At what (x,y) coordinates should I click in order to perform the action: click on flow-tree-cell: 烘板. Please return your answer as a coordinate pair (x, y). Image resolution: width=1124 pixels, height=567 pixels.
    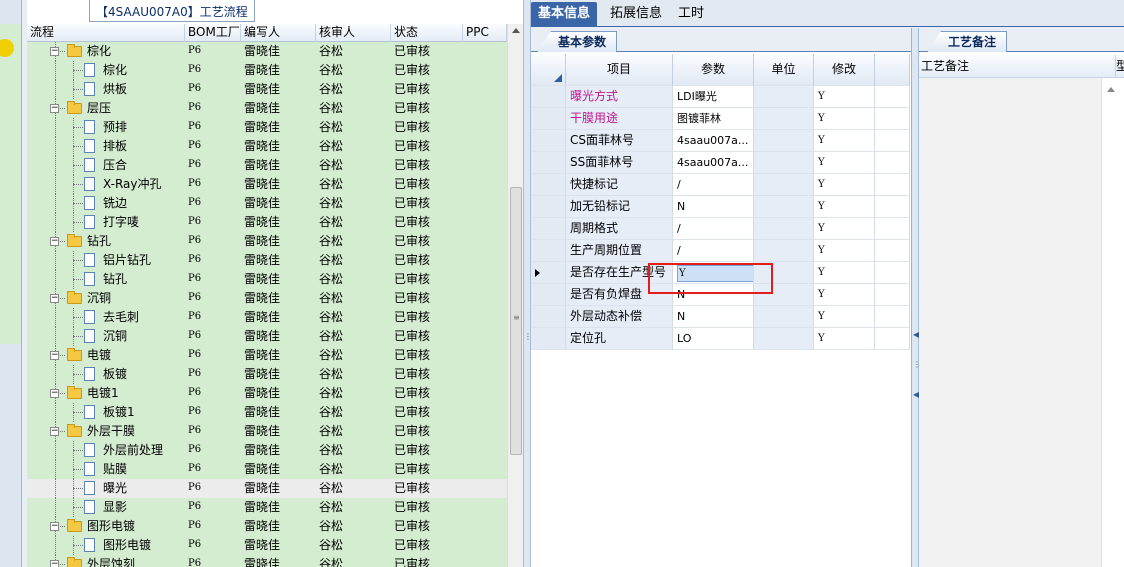
    Looking at the image, I should click on (106, 89).